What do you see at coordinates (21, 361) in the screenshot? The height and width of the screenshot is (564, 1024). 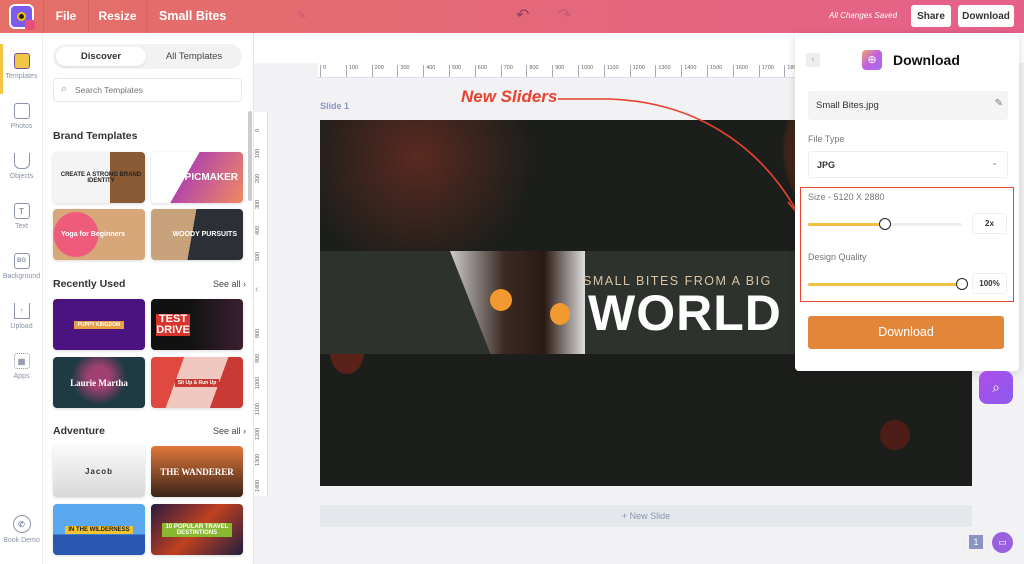 I see `apps-icon: ▦` at bounding box center [21, 361].